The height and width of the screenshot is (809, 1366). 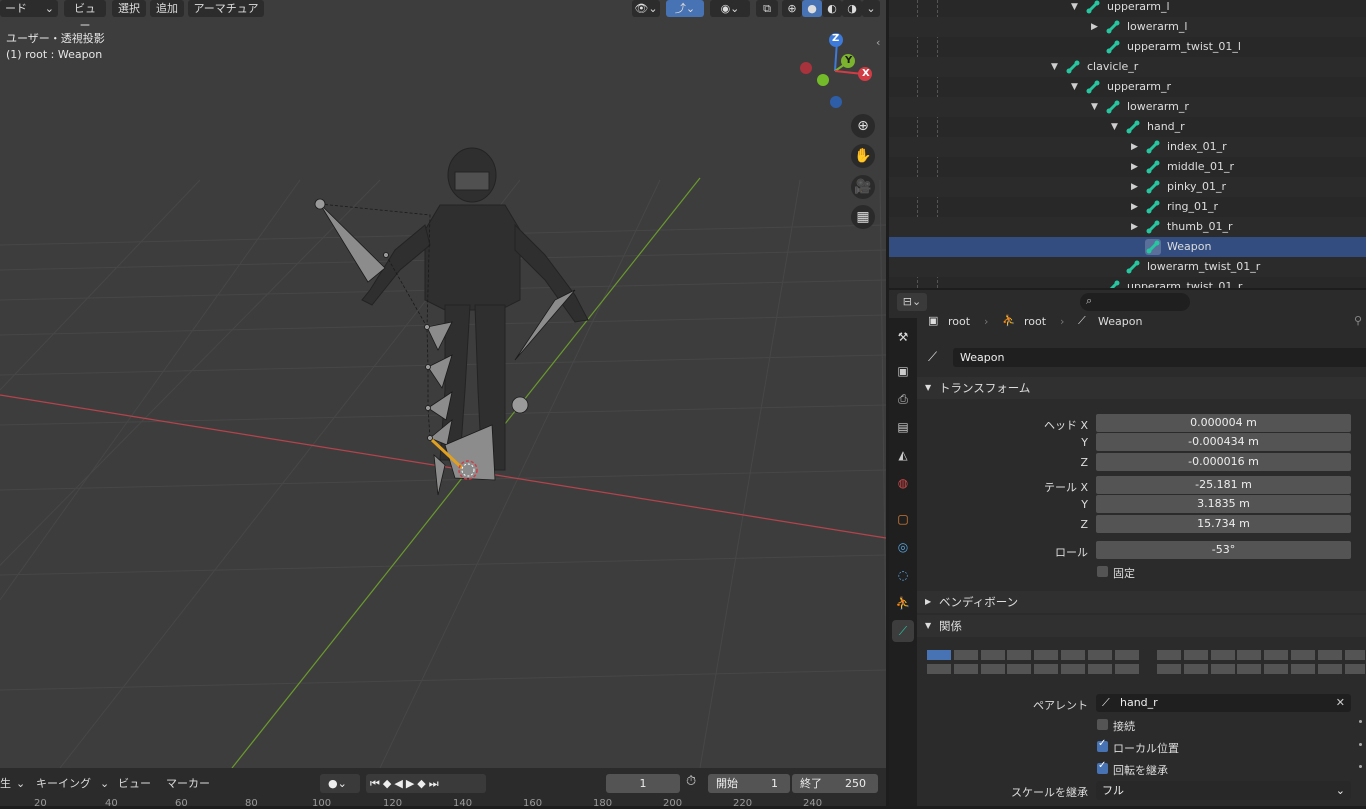 I want to click on property-search-input: ⌕, so click(x=1135, y=302).